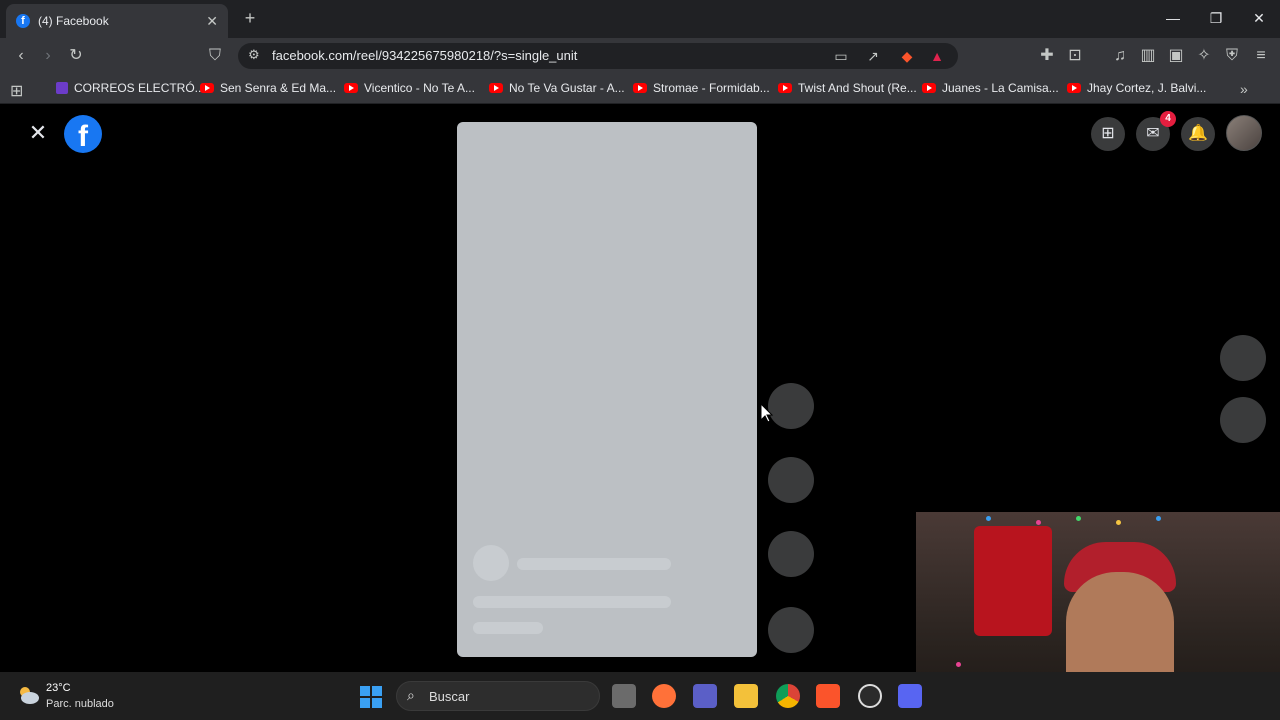 This screenshot has height=720, width=1280. I want to click on app-icon, so click(870, 696).